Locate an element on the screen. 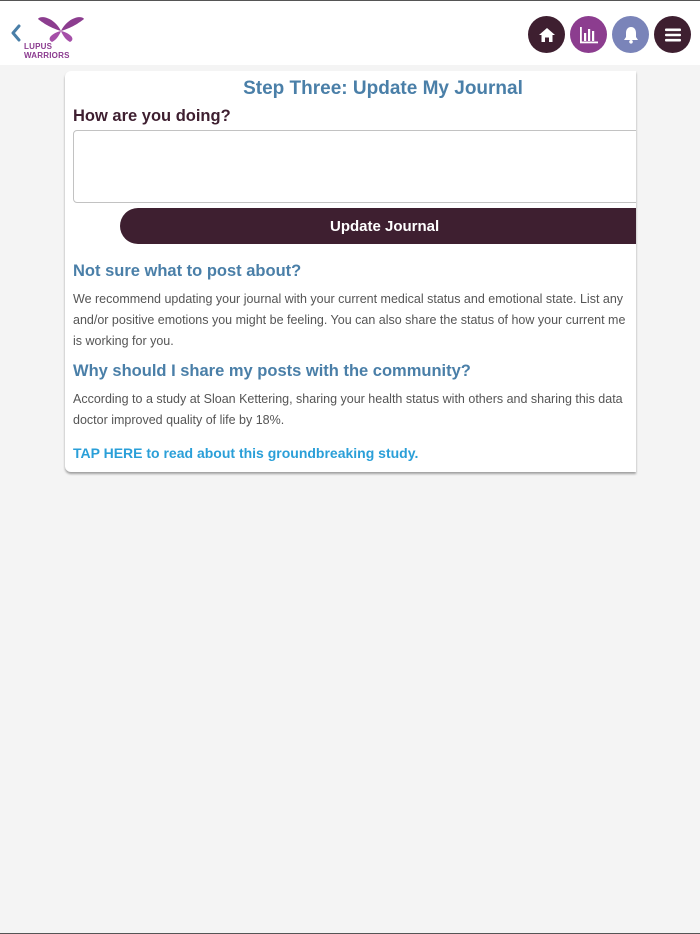 Image resolution: width=700 pixels, height=934 pixels. bar-chart-icon is located at coordinates (588, 34).